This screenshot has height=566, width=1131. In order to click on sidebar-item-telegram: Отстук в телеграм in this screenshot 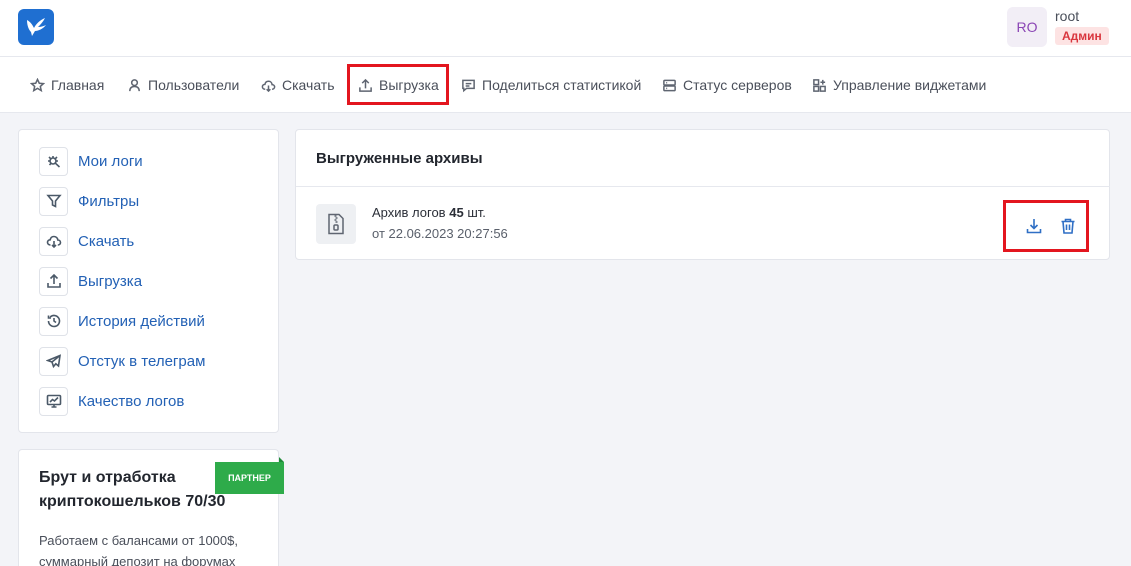, I will do `click(122, 361)`.